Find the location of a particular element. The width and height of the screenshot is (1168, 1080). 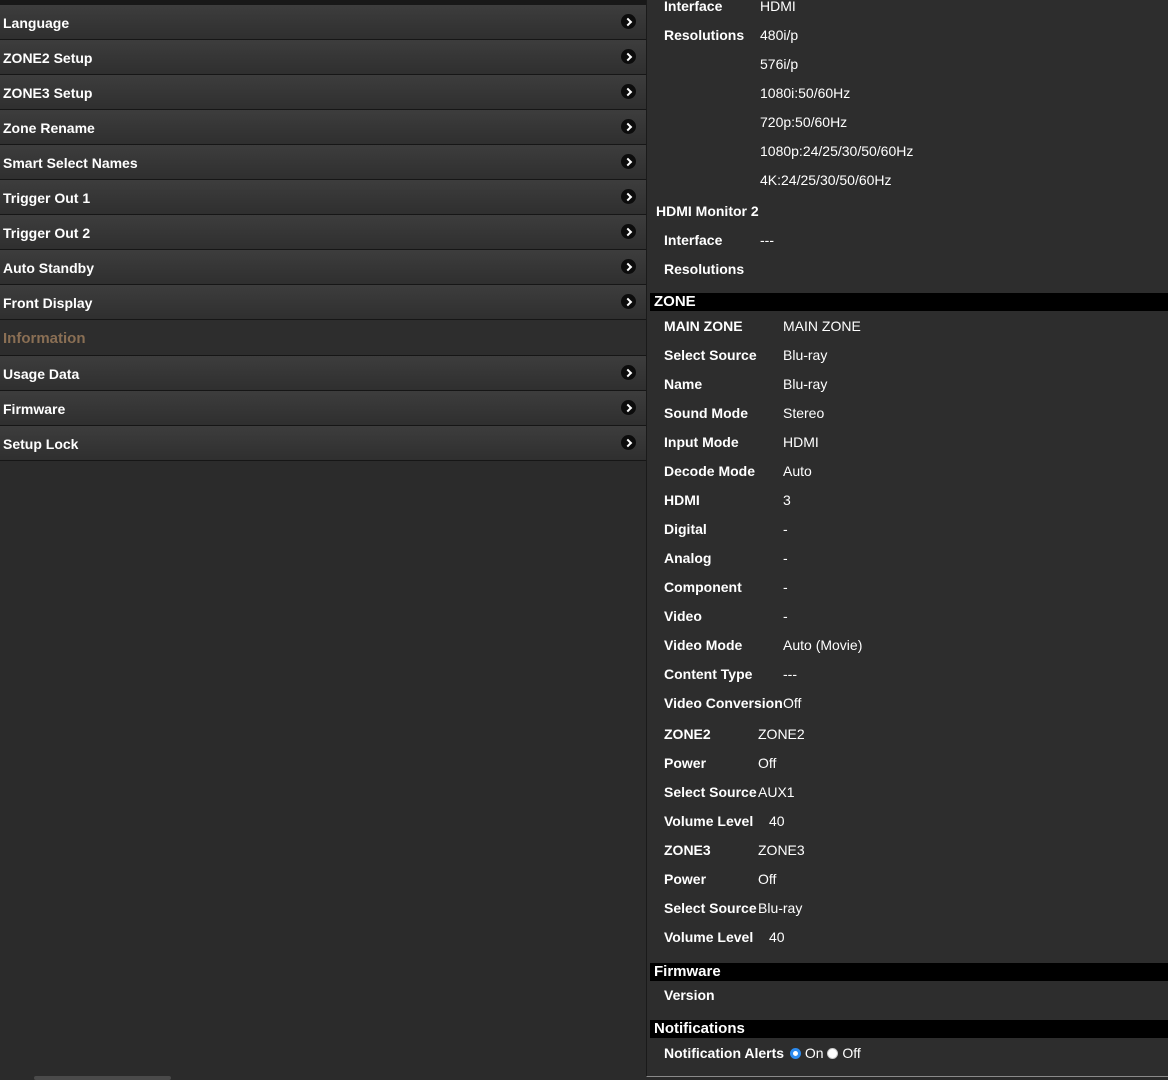

menu-item-trigger-out-2: Trigger Out 2 is located at coordinates (323, 232).